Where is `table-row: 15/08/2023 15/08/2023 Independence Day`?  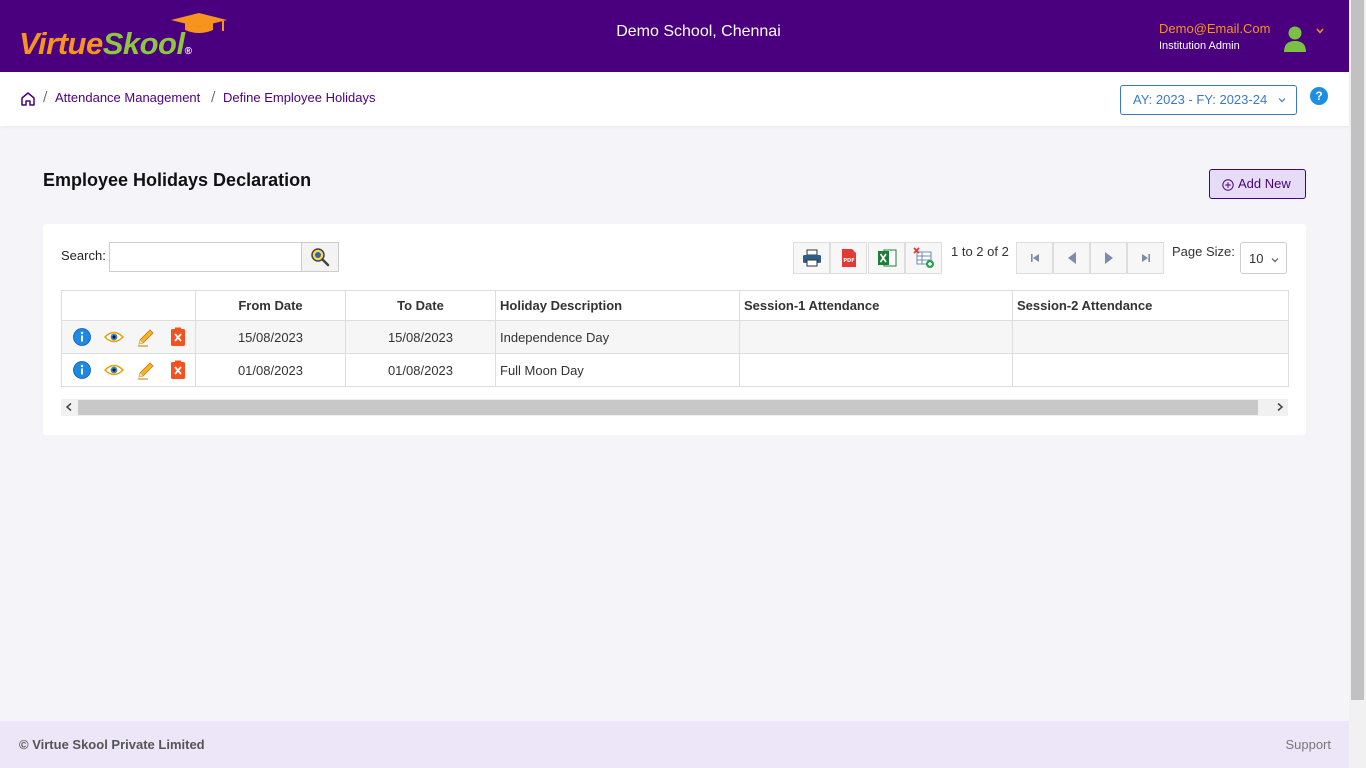
table-row: 15/08/2023 15/08/2023 Independence Day is located at coordinates (675, 337).